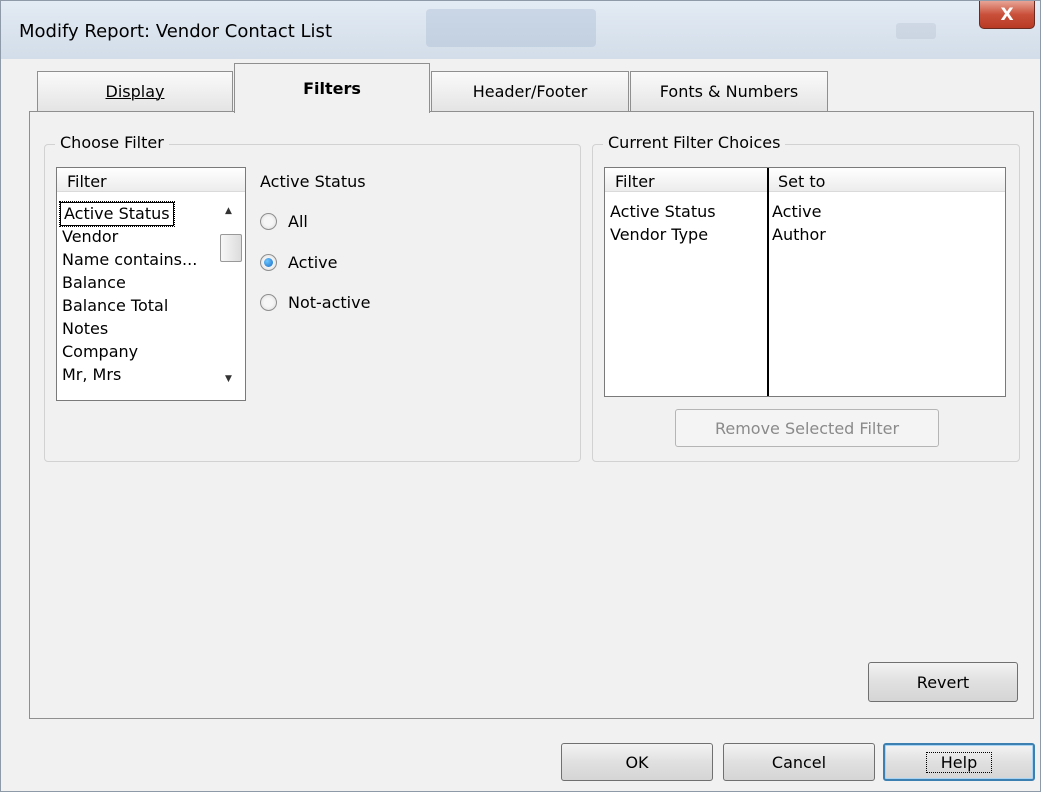  I want to click on radio-all-indicator, so click(268, 221).